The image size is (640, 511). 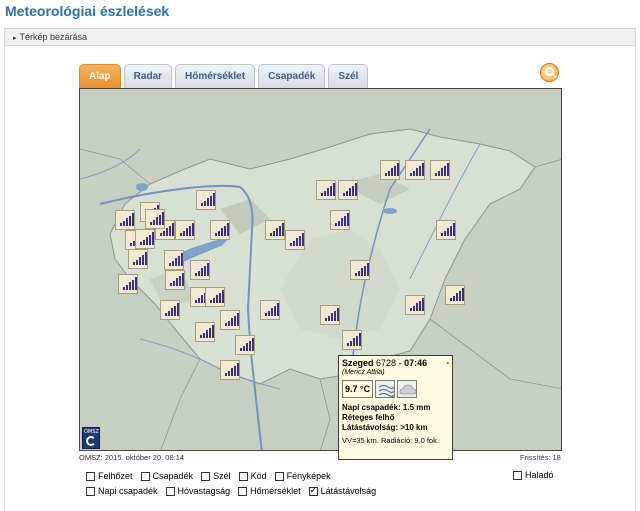 What do you see at coordinates (128, 491) in the screenshot?
I see `layer-napi-csapadek-label: Napi csapadék` at bounding box center [128, 491].